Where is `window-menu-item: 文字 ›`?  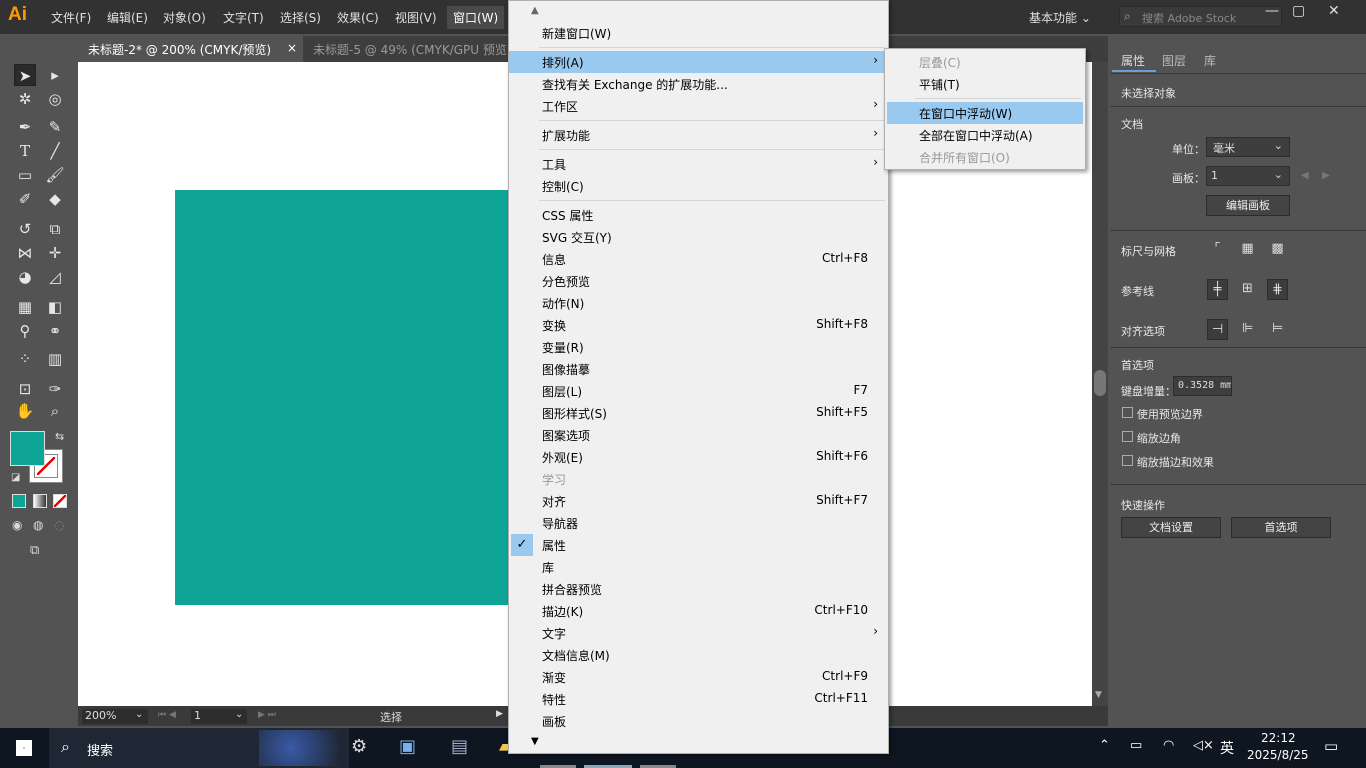
window-menu-item: 文字 › is located at coordinates (698, 633).